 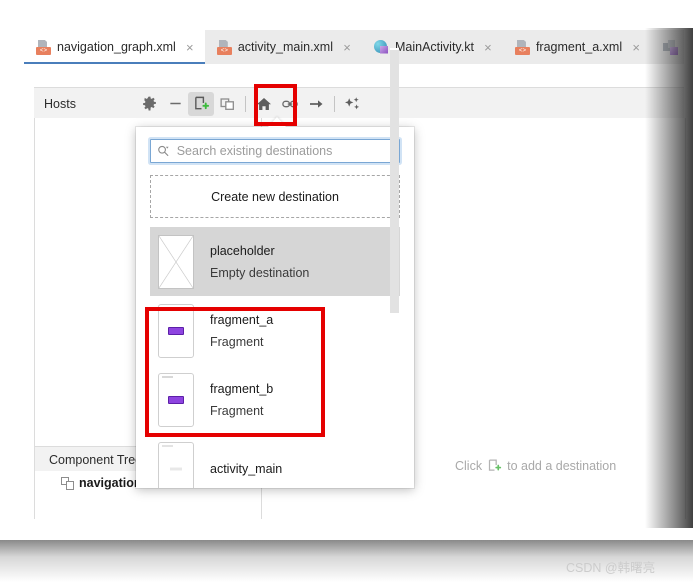 I want to click on tab-mainactivity-kt: MainActivity.kt ×, so click(x=432, y=47).